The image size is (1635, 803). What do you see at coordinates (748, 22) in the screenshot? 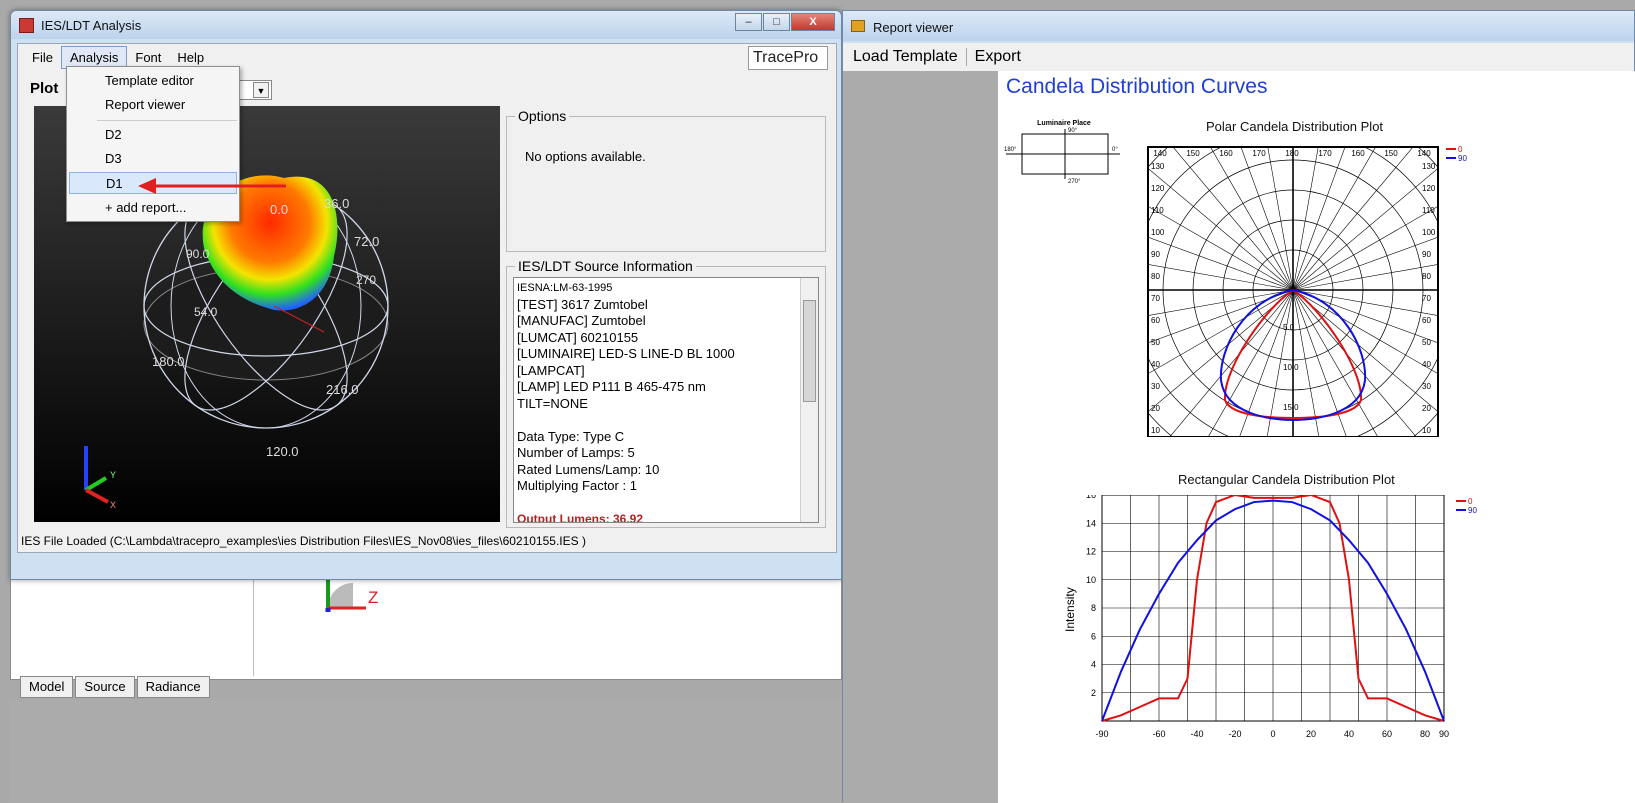
I see `minimize-button: –` at bounding box center [748, 22].